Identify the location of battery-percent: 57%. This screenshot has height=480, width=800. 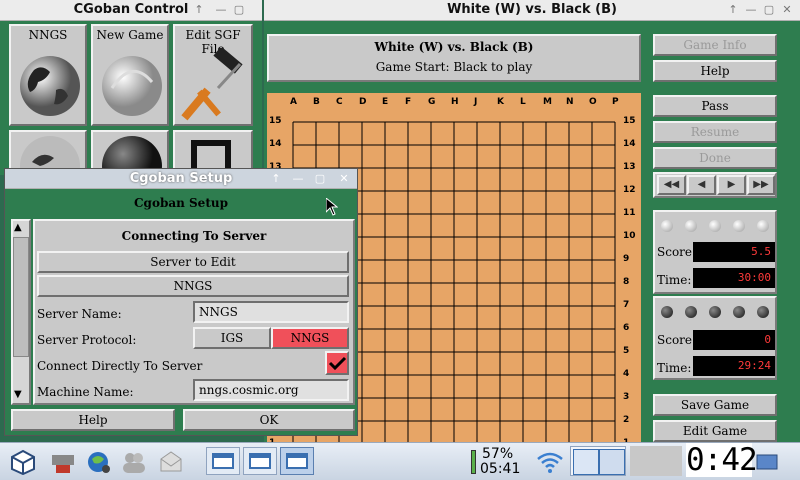
(498, 454).